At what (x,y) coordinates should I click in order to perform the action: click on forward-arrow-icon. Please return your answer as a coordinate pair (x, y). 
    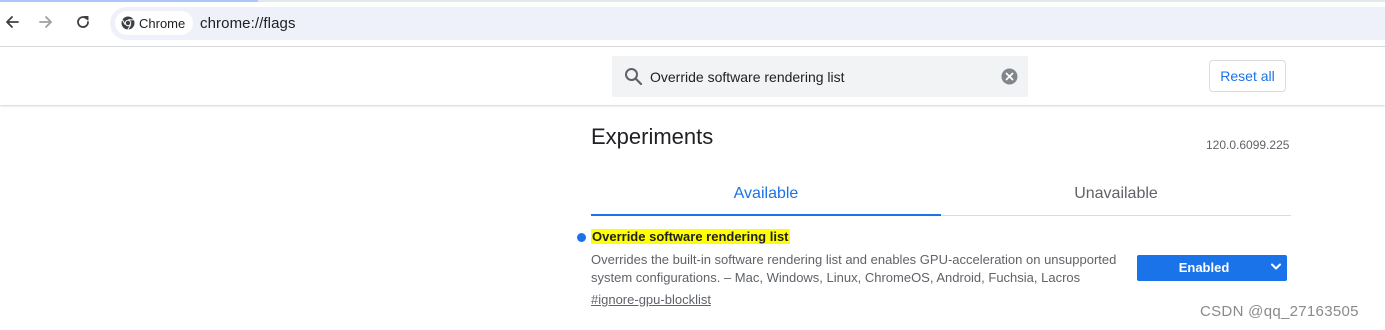
    Looking at the image, I should click on (45, 22).